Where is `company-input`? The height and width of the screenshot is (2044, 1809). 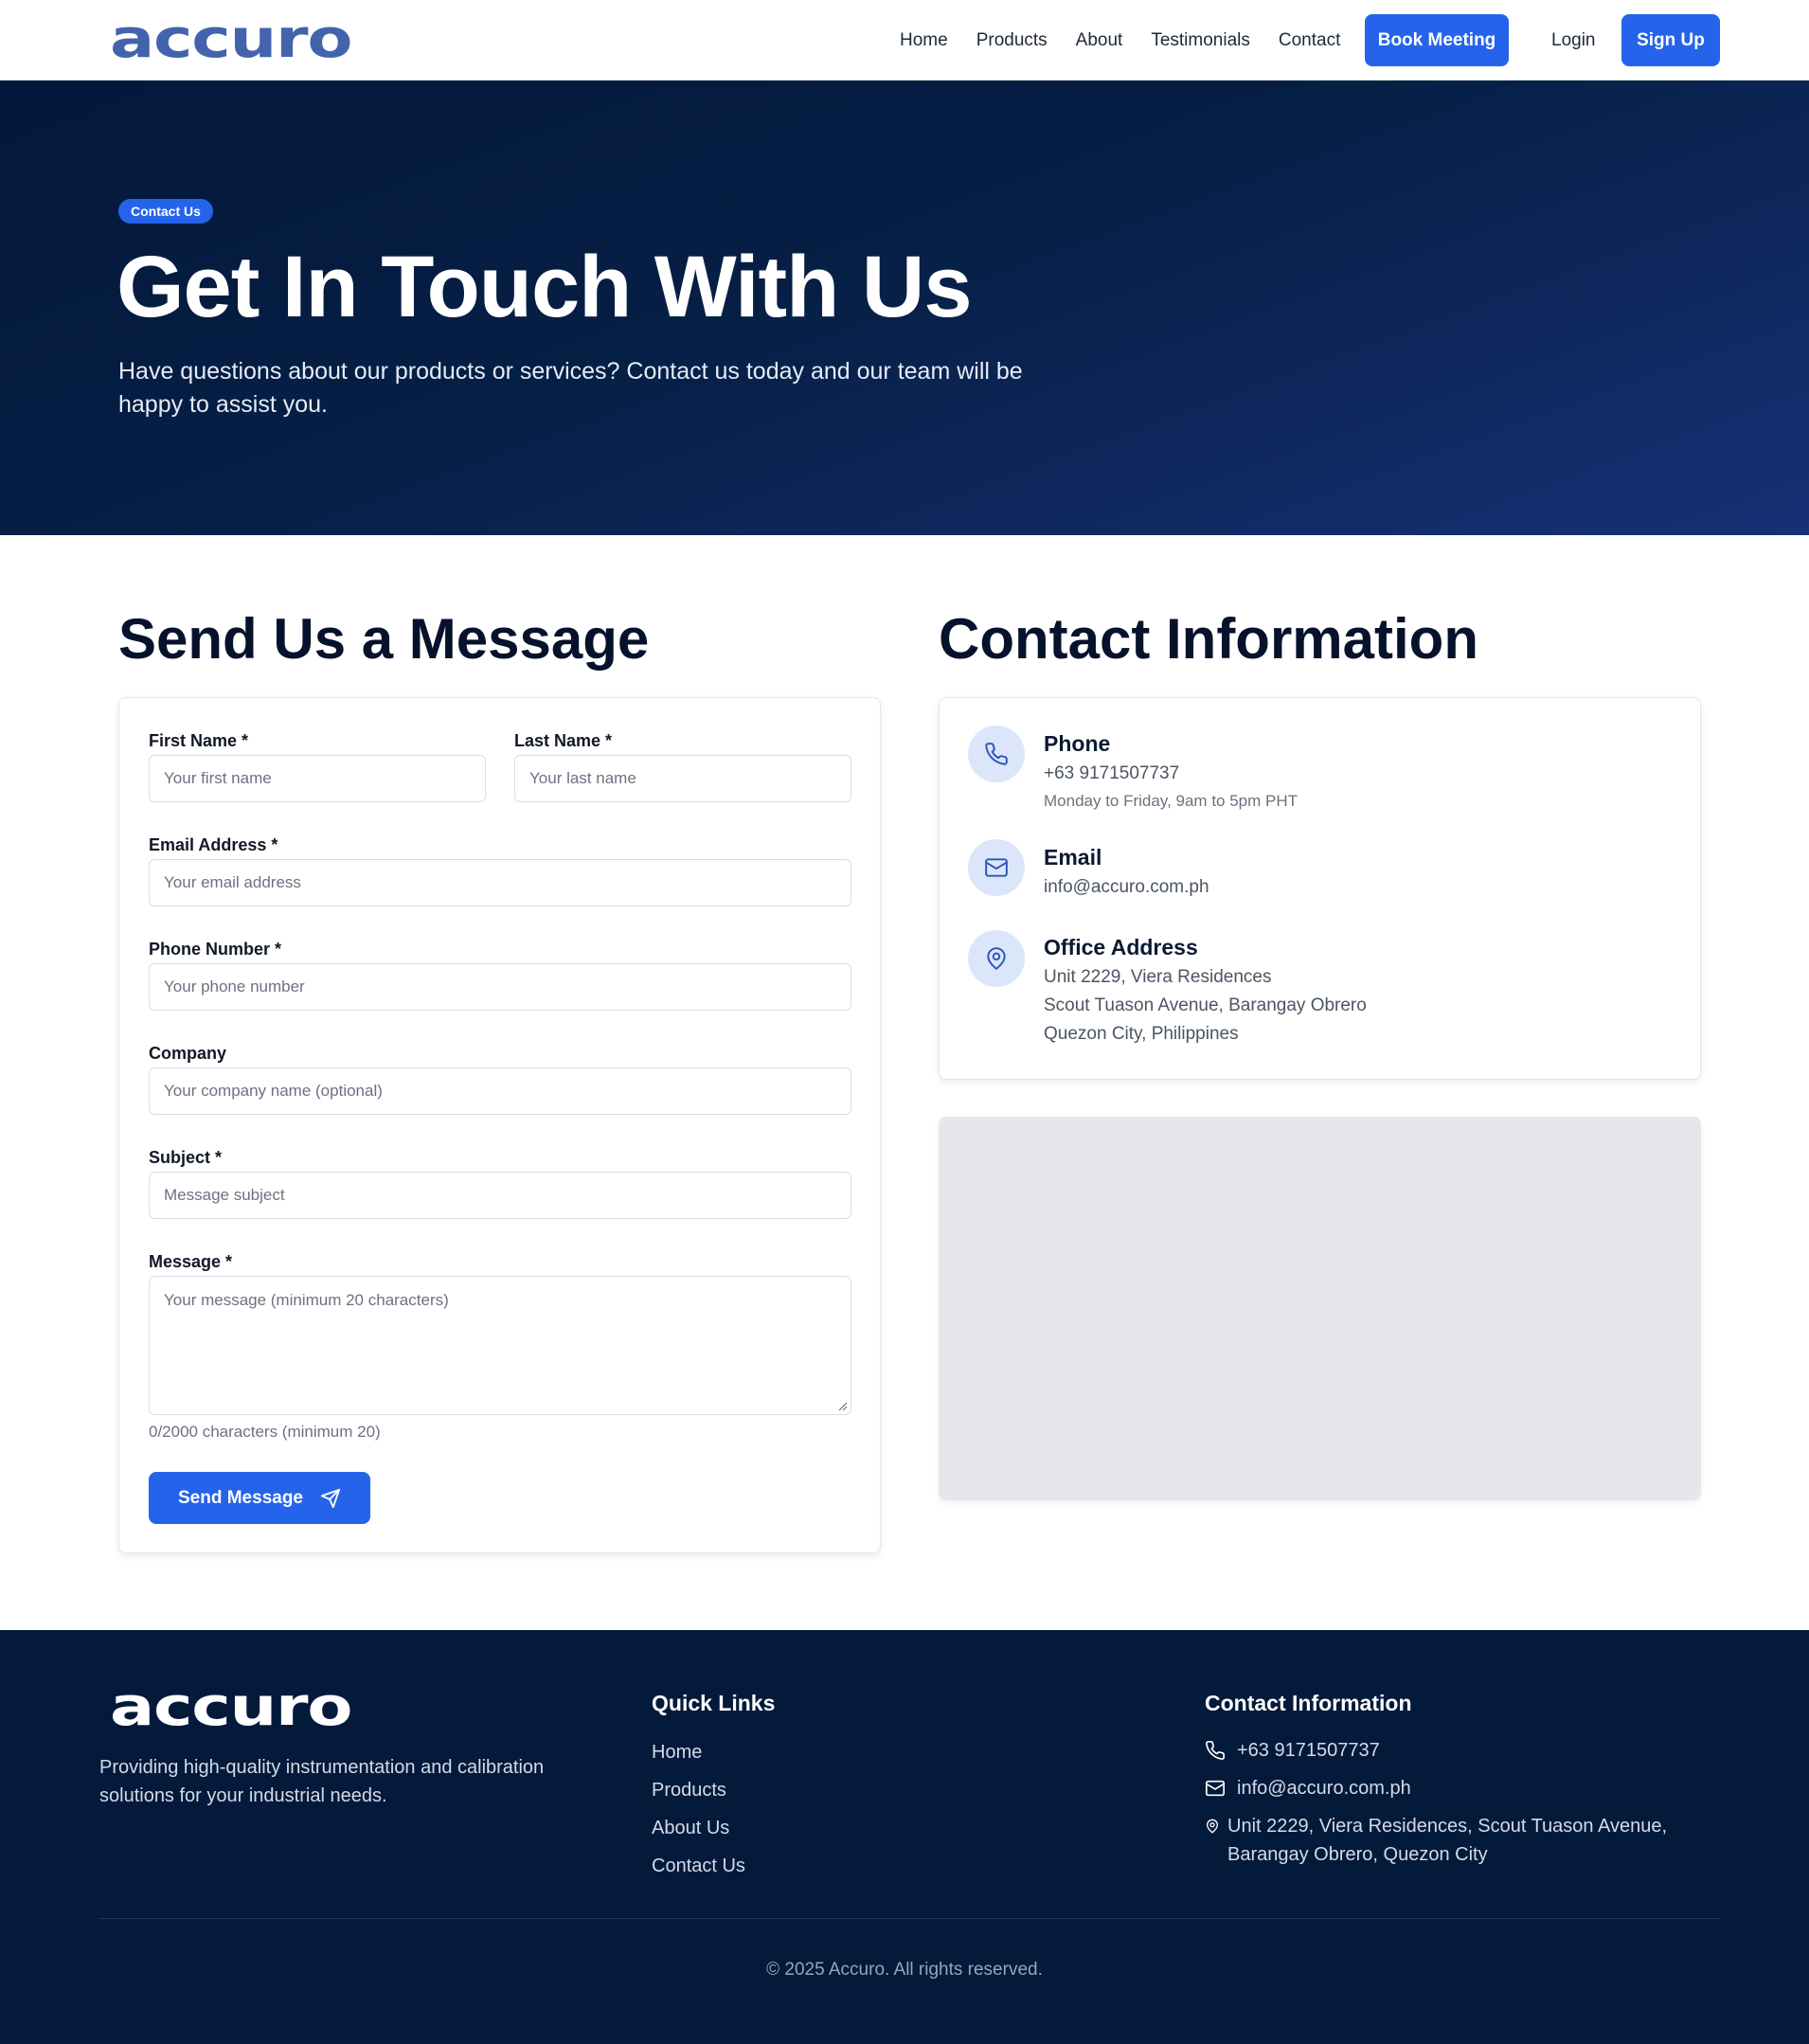
company-input is located at coordinates (501, 1091).